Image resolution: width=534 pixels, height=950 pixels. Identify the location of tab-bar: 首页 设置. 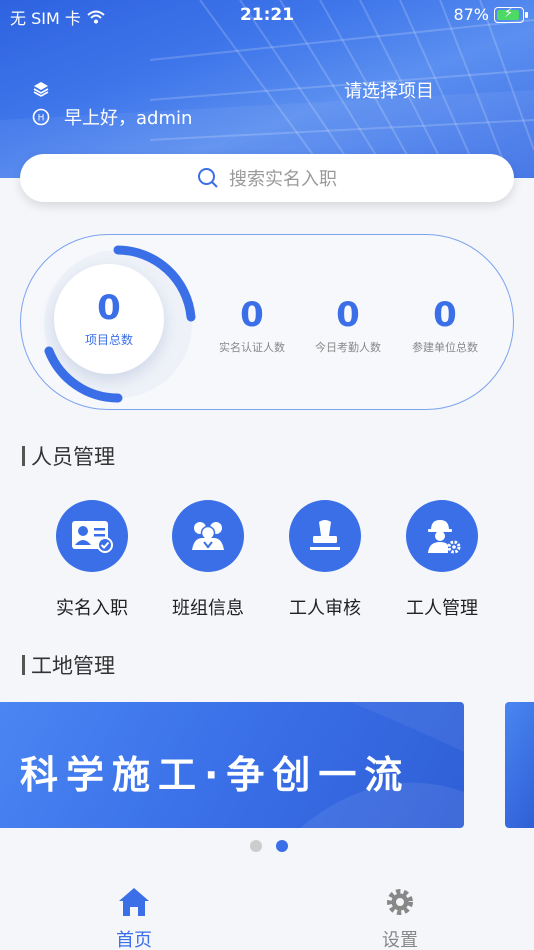
(267, 911).